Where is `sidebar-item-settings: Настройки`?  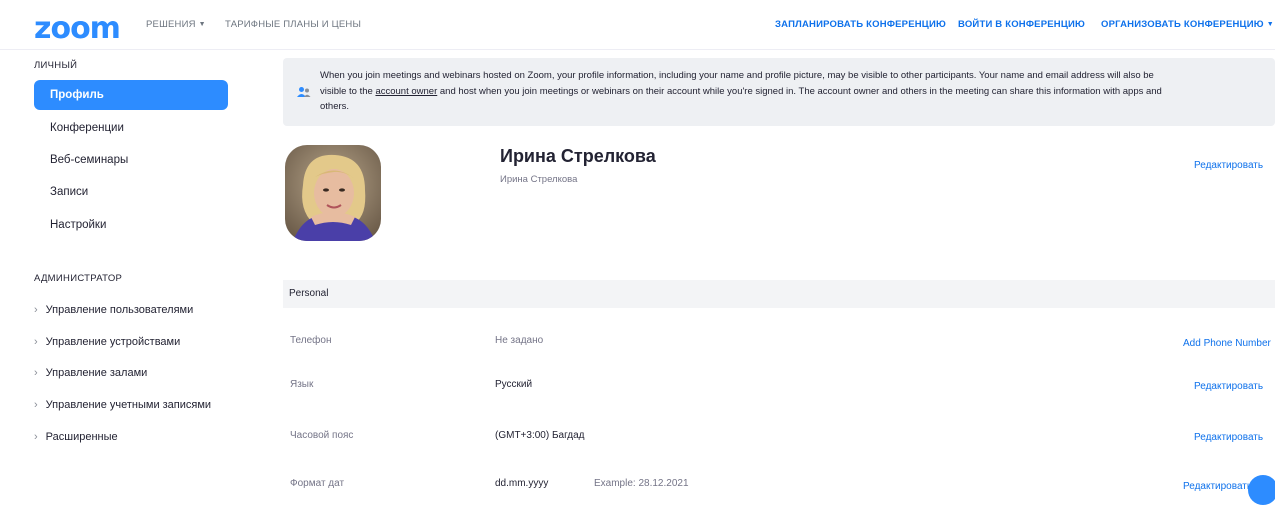
sidebar-item-settings: Настройки is located at coordinates (131, 225).